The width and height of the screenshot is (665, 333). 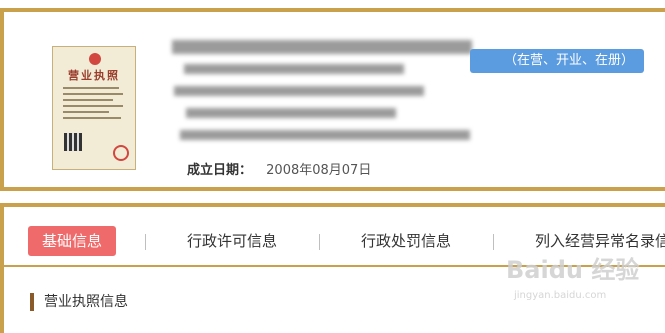 I want to click on section-title-business-license: 营业执照信息, so click(x=79, y=302).